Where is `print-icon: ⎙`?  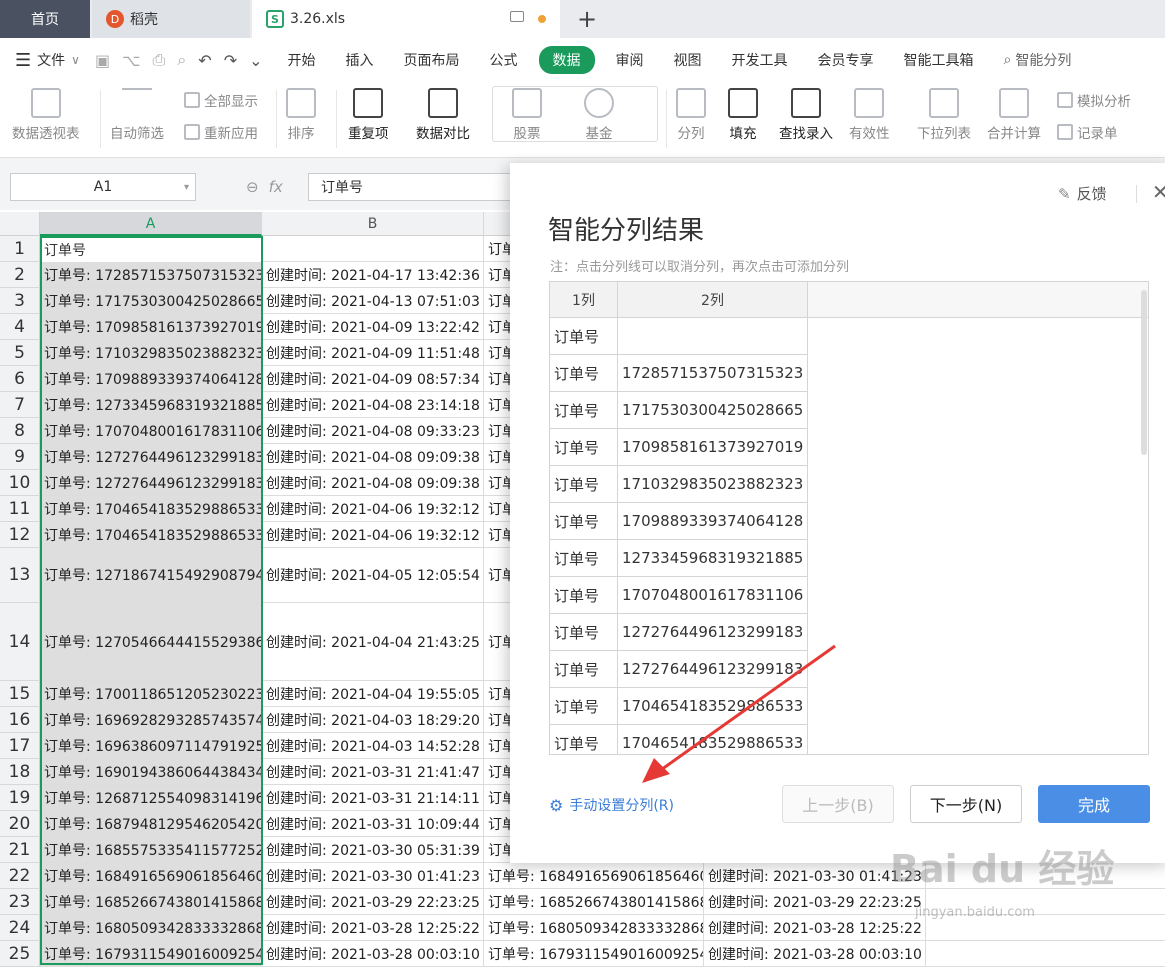
print-icon: ⎙ is located at coordinates (159, 60).